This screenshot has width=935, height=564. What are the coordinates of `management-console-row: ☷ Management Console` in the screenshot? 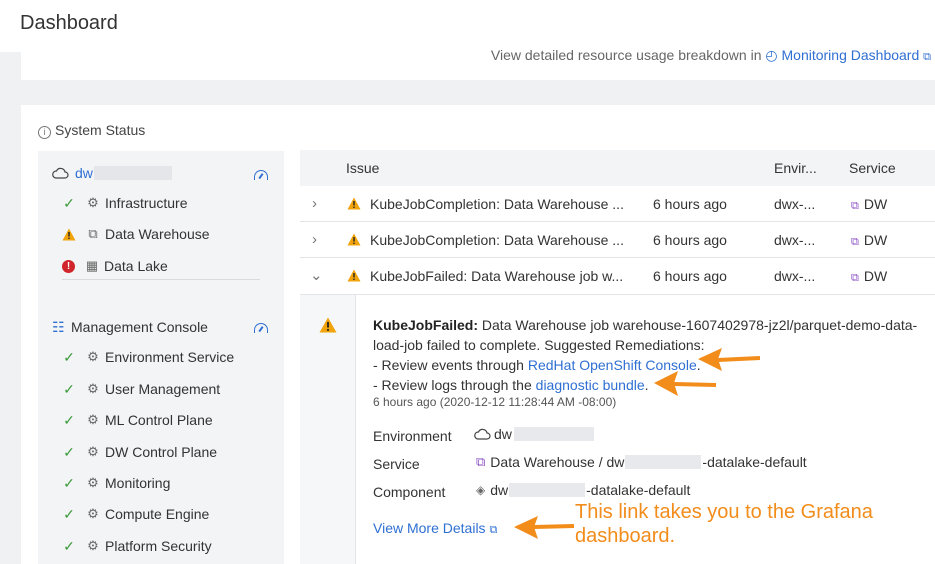 It's located at (130, 327).